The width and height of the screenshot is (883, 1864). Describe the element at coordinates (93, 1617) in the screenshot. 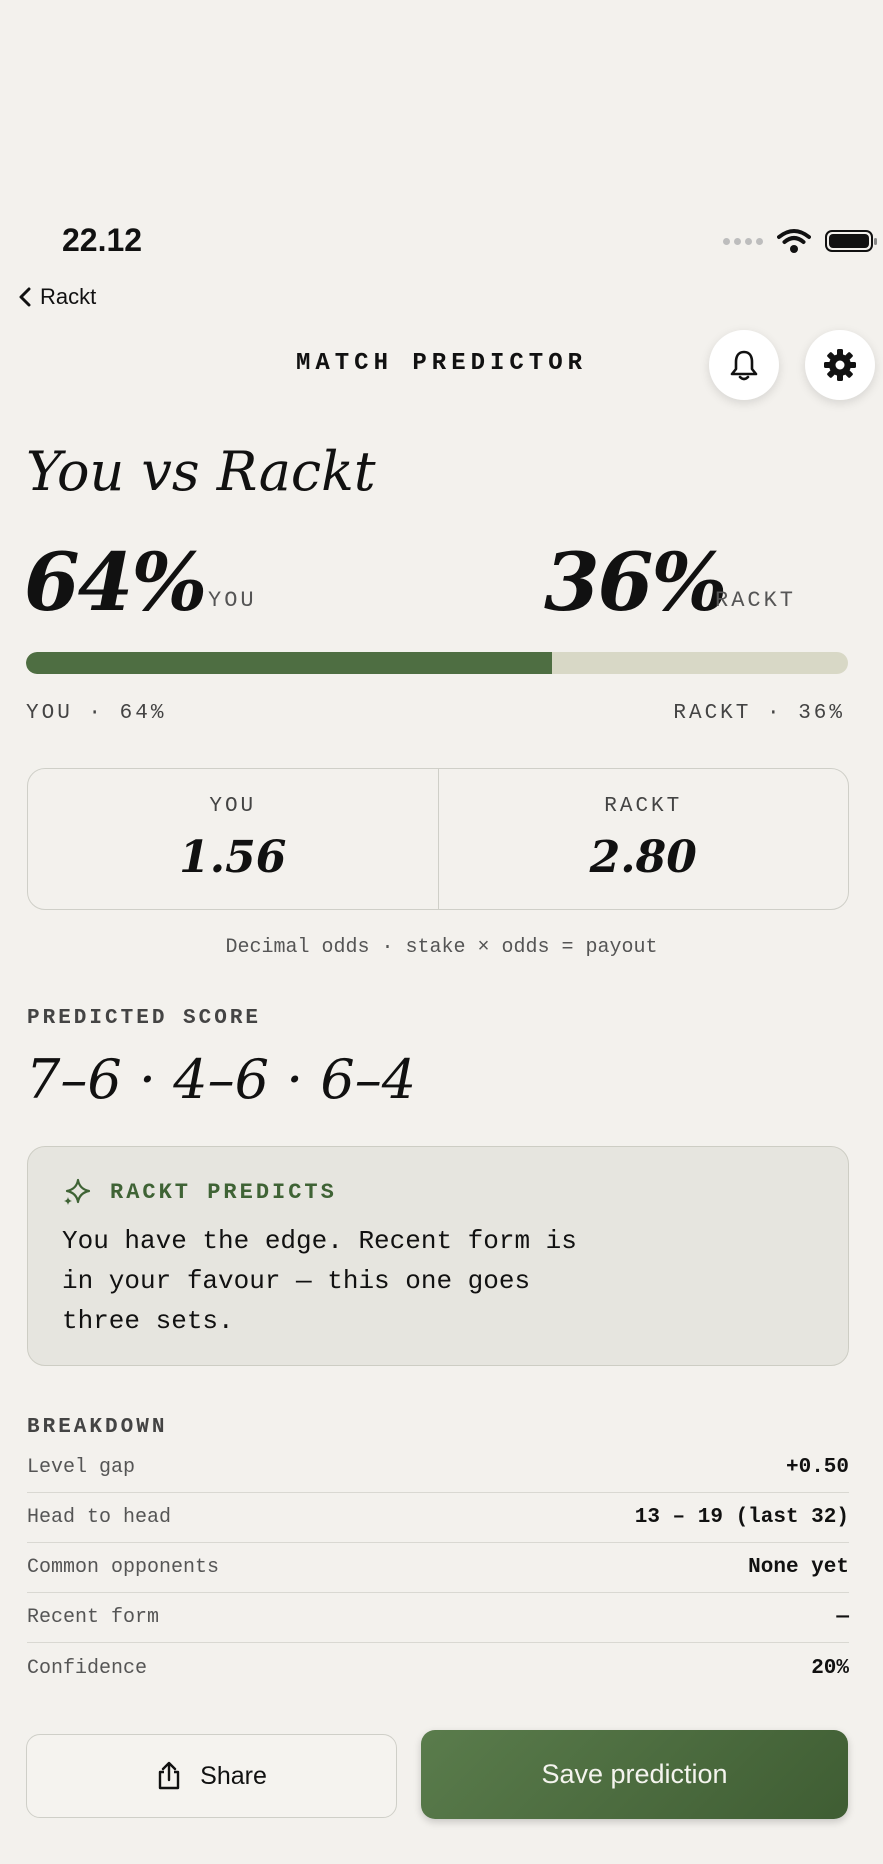

I see `breakdown-row-label: Recent form` at that location.